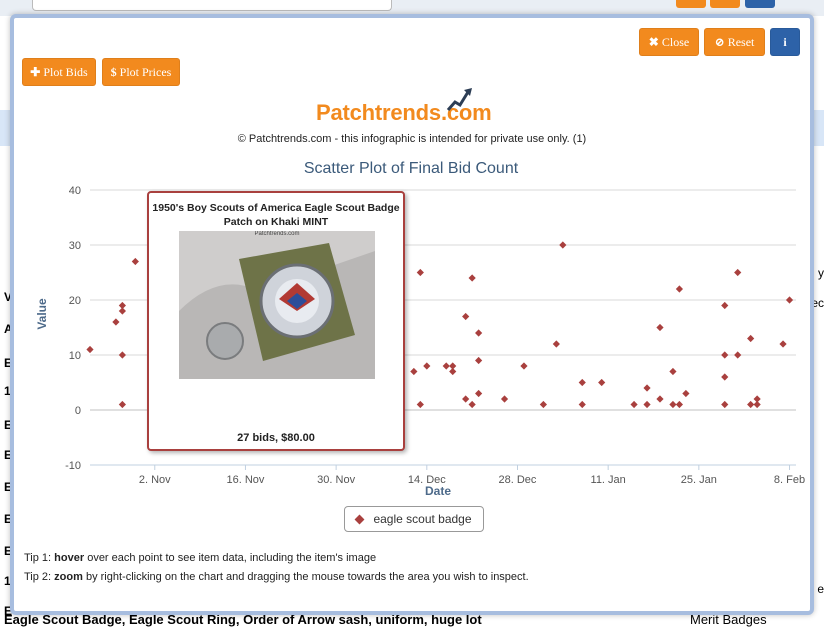 The image size is (824, 627). I want to click on x-tick-label: 16. Nov, so click(245, 480).